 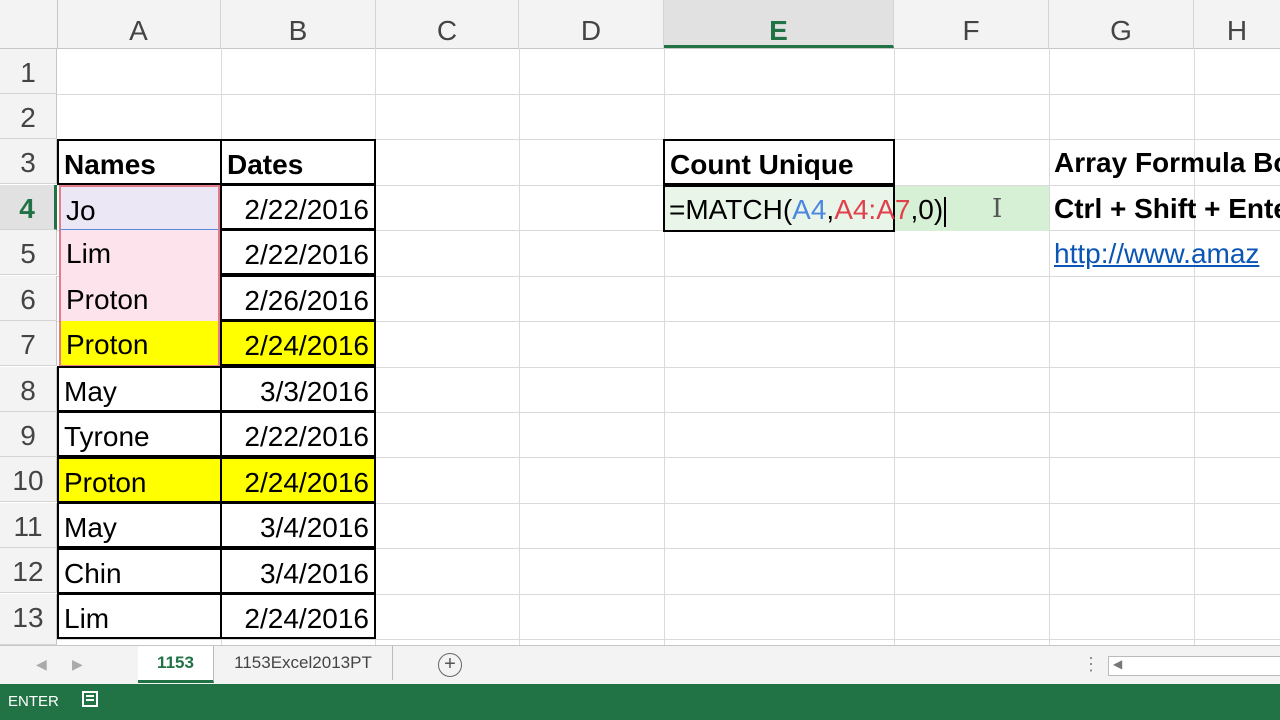 I want to click on cell-a8: May, so click(x=139, y=389).